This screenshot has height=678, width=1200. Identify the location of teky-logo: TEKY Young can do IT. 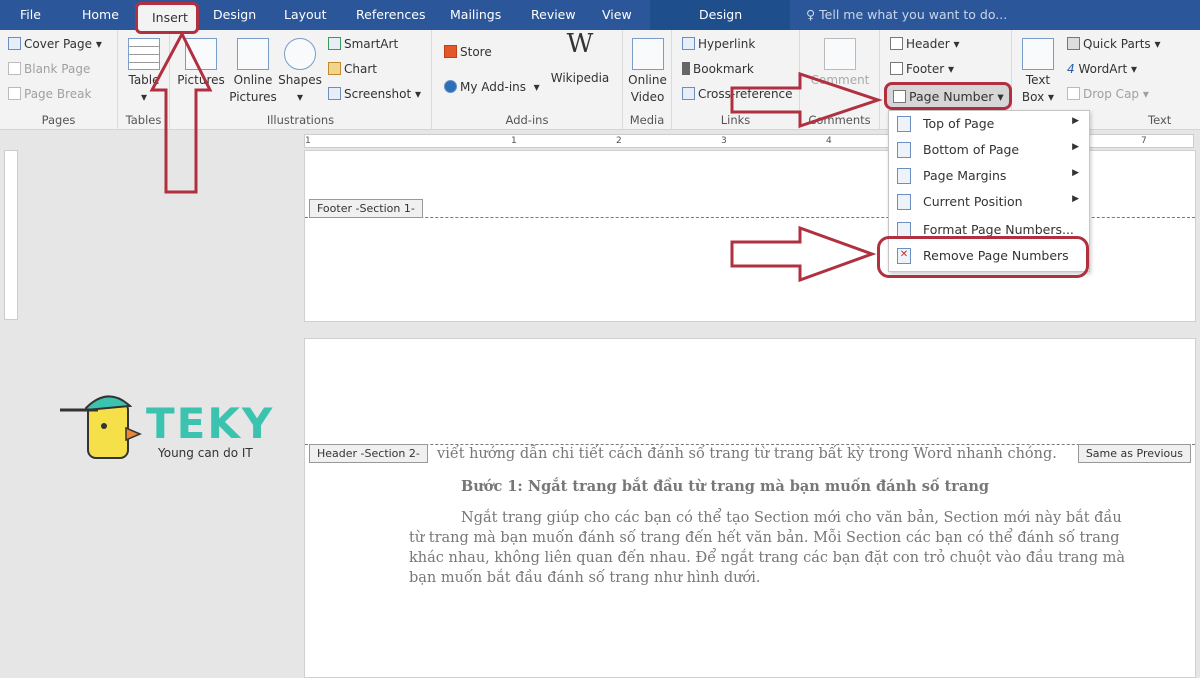
(170, 428).